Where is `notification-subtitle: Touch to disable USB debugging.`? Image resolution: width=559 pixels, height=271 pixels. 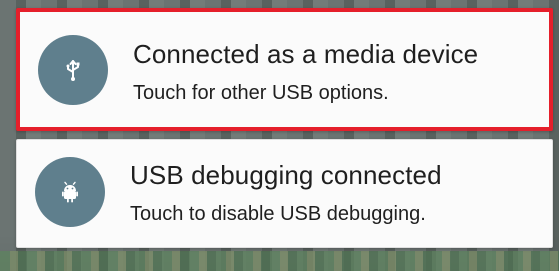 notification-subtitle: Touch to disable USB debugging. is located at coordinates (278, 214).